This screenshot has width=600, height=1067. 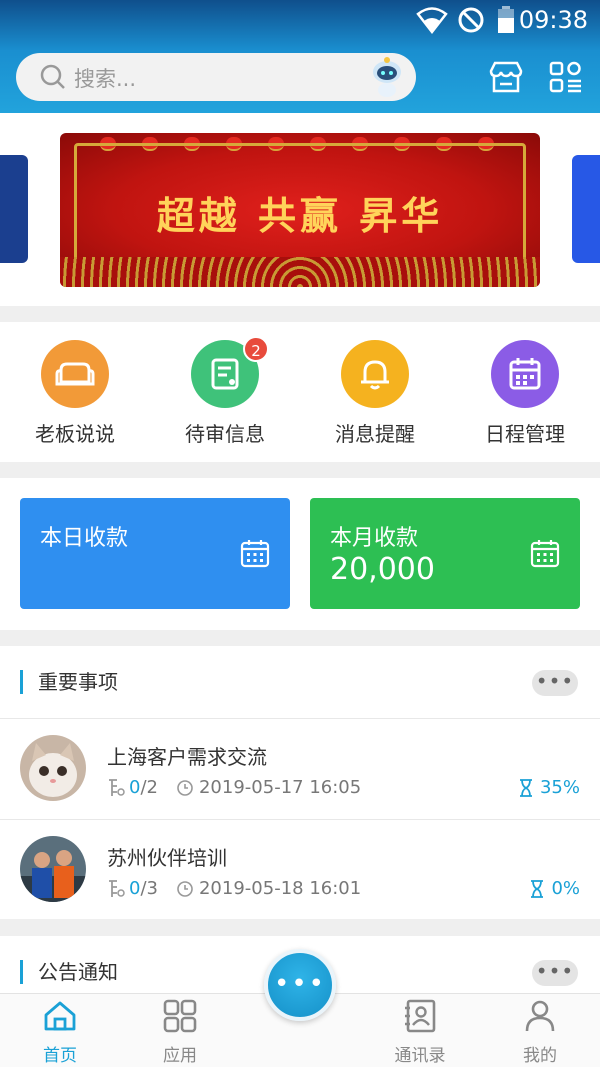 I want to click on quick-action-boss-talk: 老板说说, so click(x=75, y=393).